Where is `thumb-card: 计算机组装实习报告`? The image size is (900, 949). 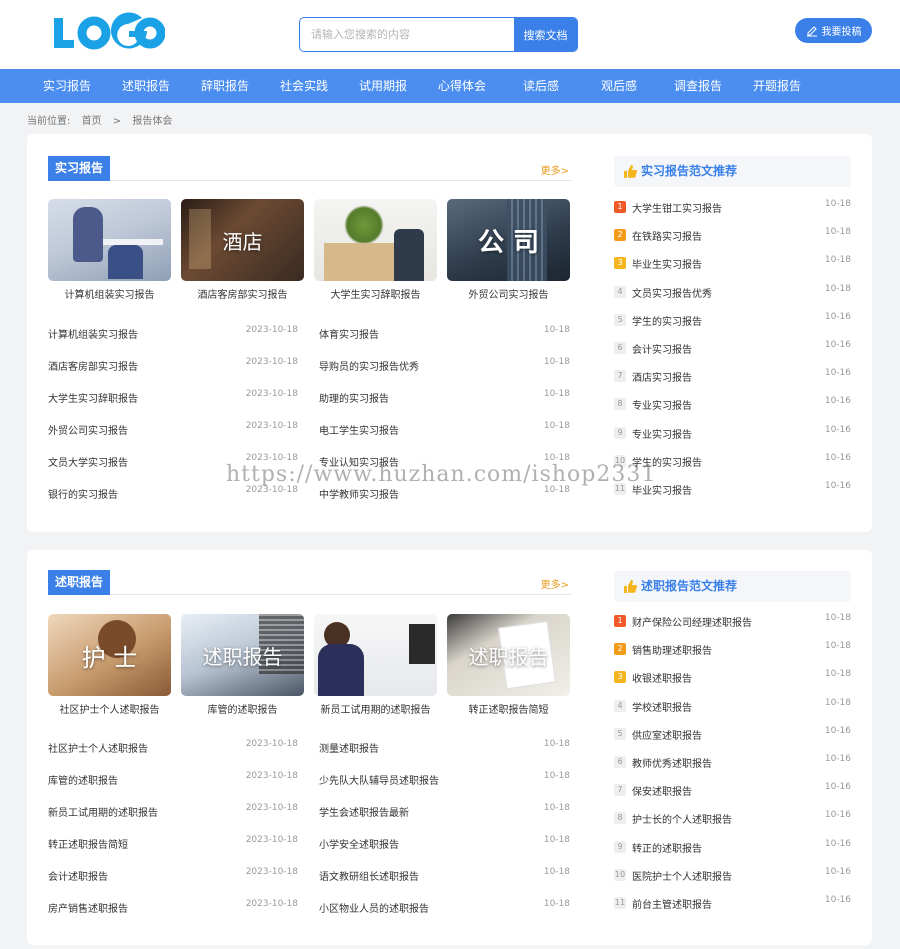 thumb-card: 计算机组装实习报告 is located at coordinates (109, 250).